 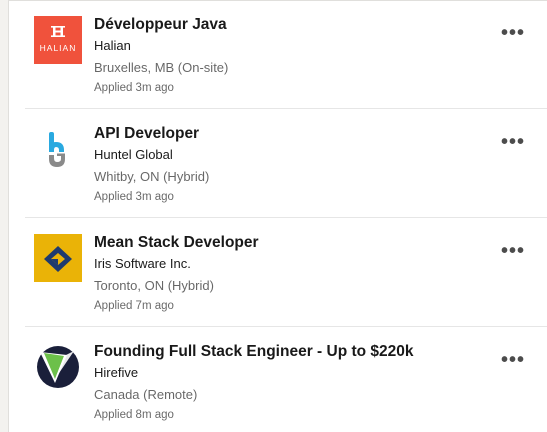 I want to click on company-name: Iris Software Inc., so click(x=142, y=263).